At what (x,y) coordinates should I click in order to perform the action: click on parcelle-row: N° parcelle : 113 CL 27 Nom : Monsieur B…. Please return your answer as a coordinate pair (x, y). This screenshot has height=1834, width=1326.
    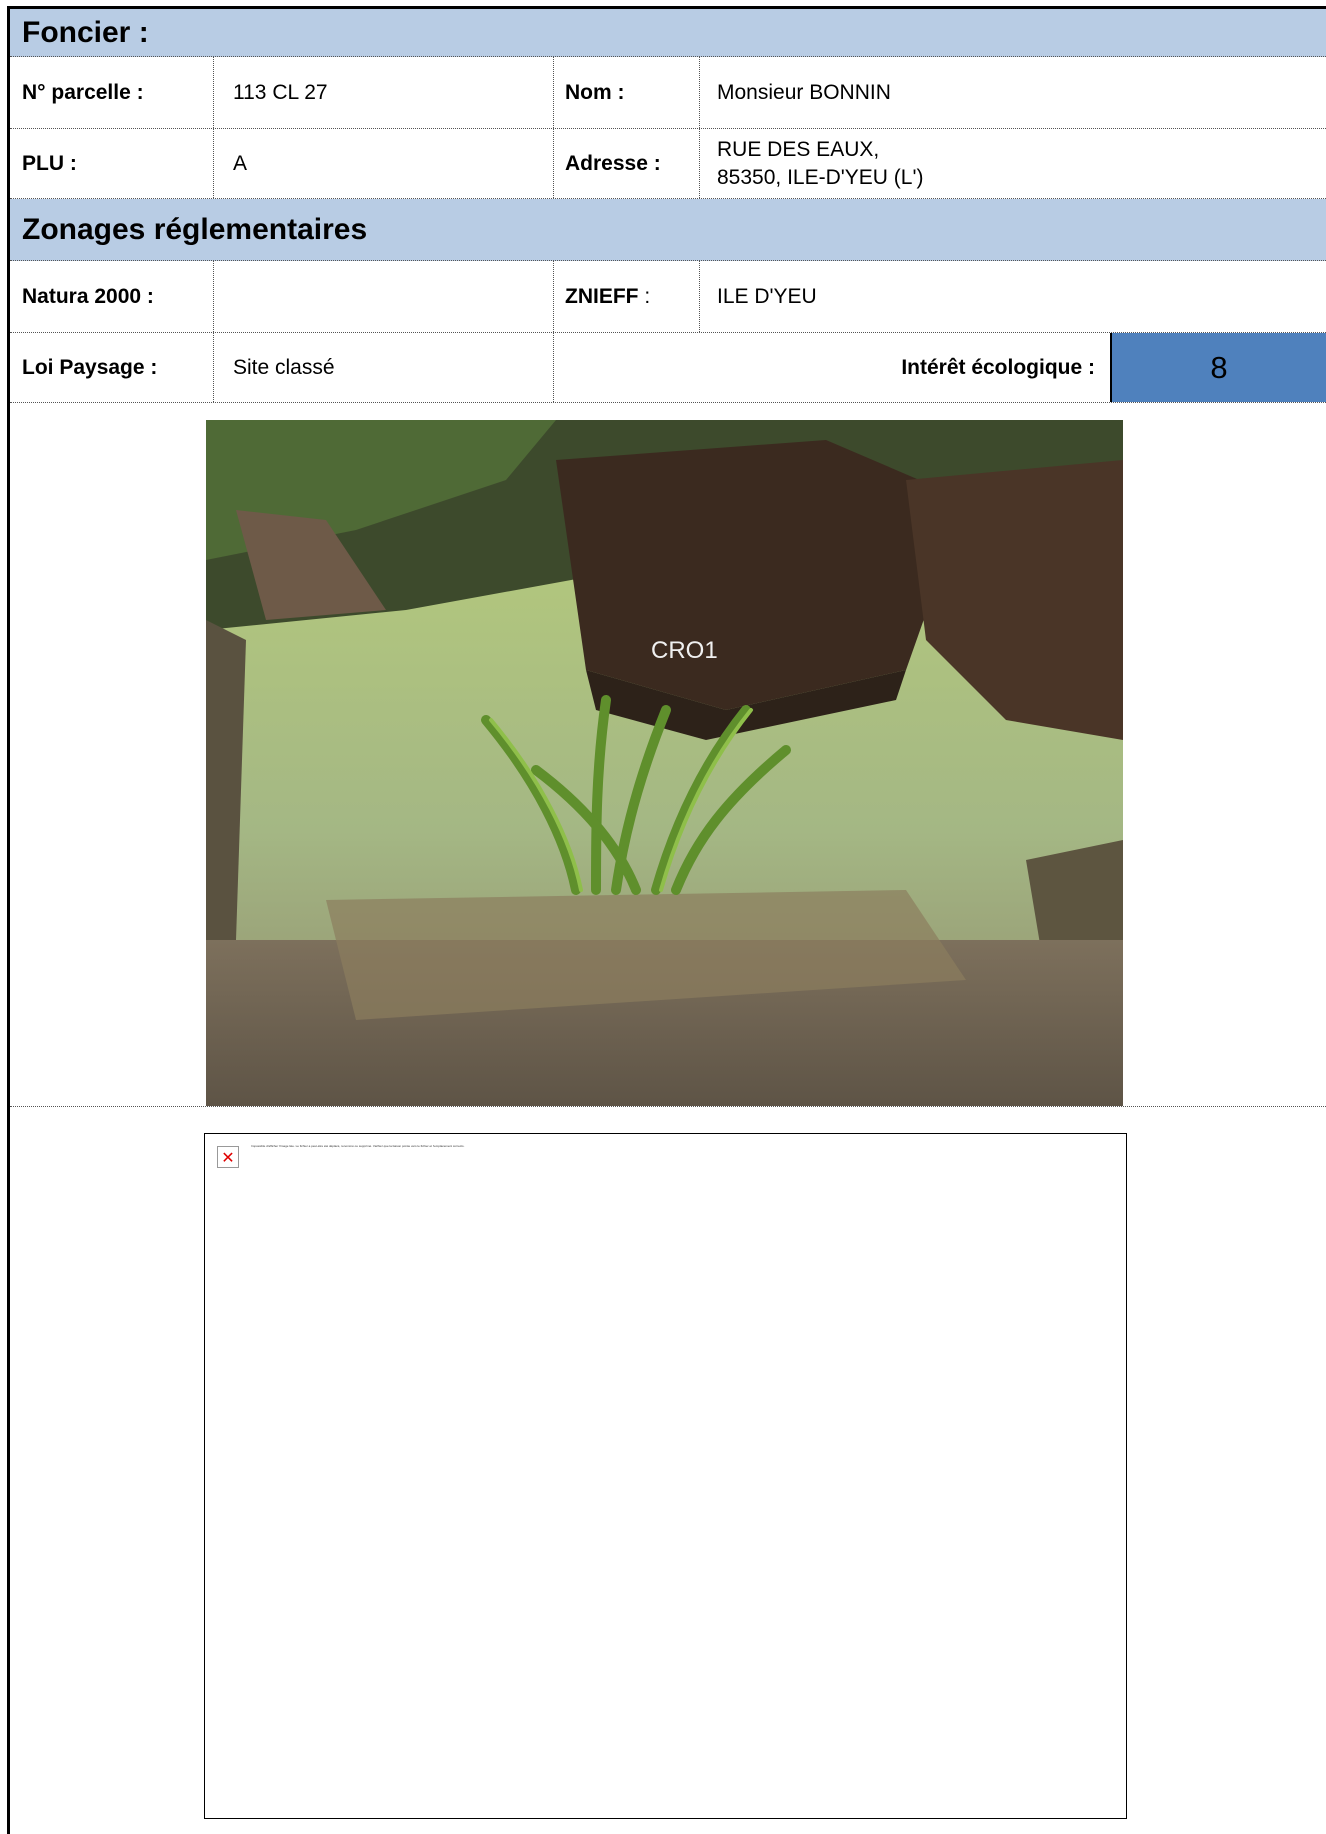
    Looking at the image, I should click on (668, 93).